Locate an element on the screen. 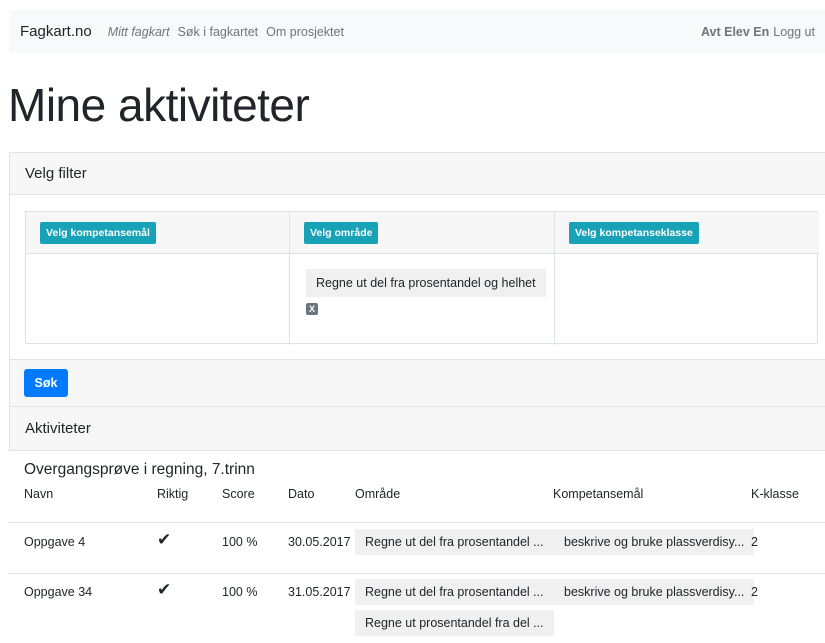 This screenshot has width=825, height=643. activities-header-label: Aktiviteter is located at coordinates (58, 428).